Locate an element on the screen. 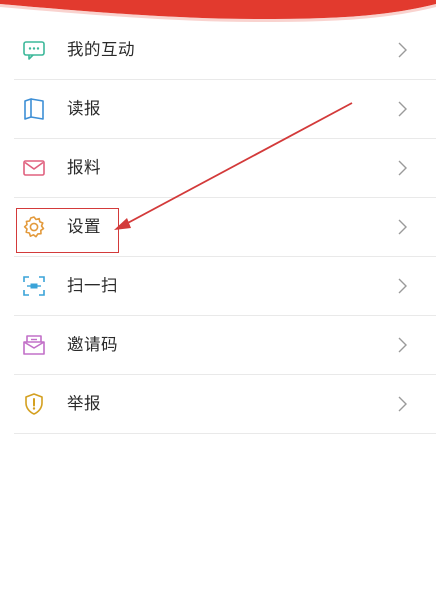 Image resolution: width=436 pixels, height=600 pixels. menu-item-scan: 扫一扫 is located at coordinates (225, 286).